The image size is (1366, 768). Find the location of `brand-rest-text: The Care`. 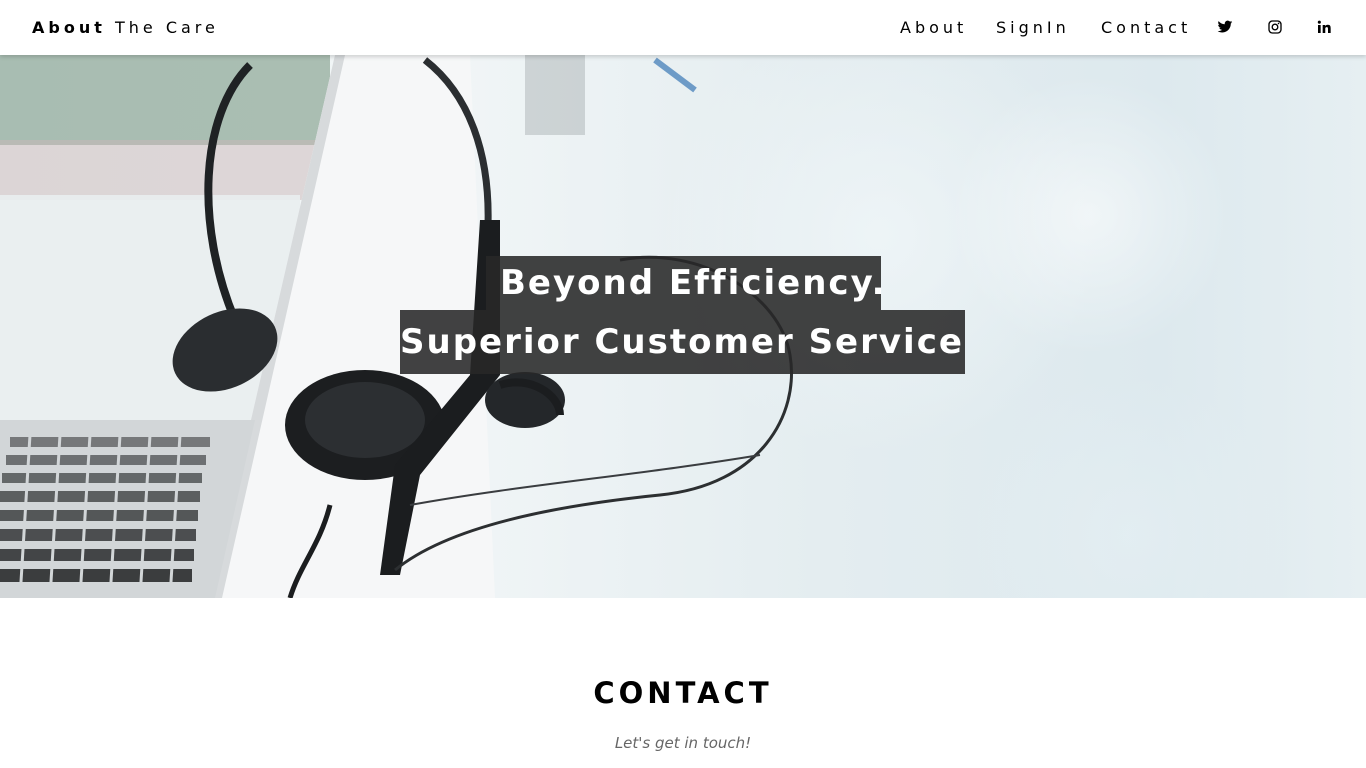

brand-rest-text: The Care is located at coordinates (166, 27).